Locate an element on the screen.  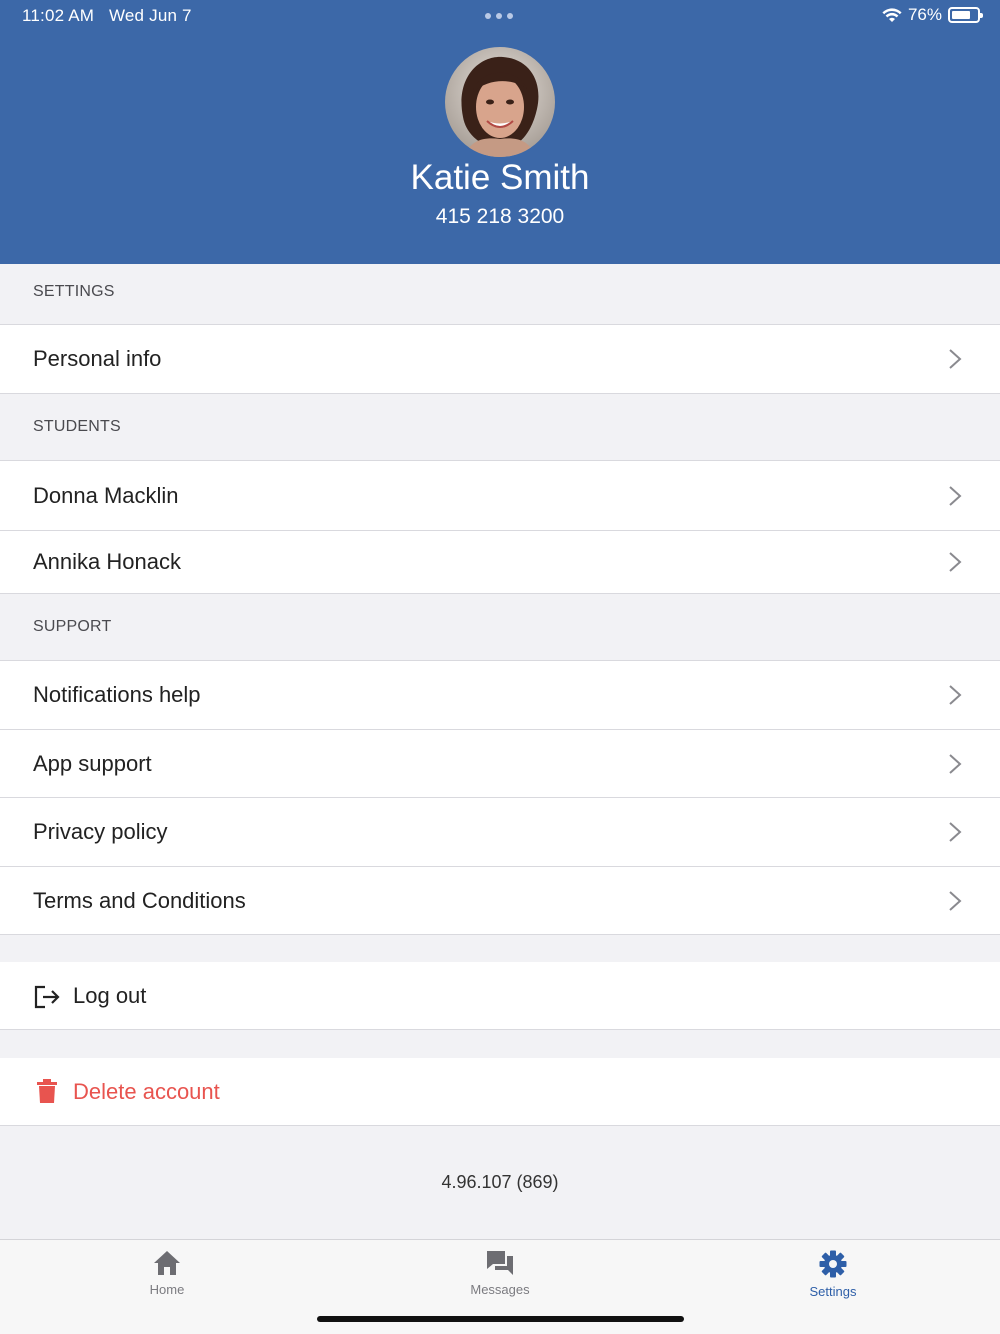
row-notifications-help: Notifications help is located at coordinates (500, 695).